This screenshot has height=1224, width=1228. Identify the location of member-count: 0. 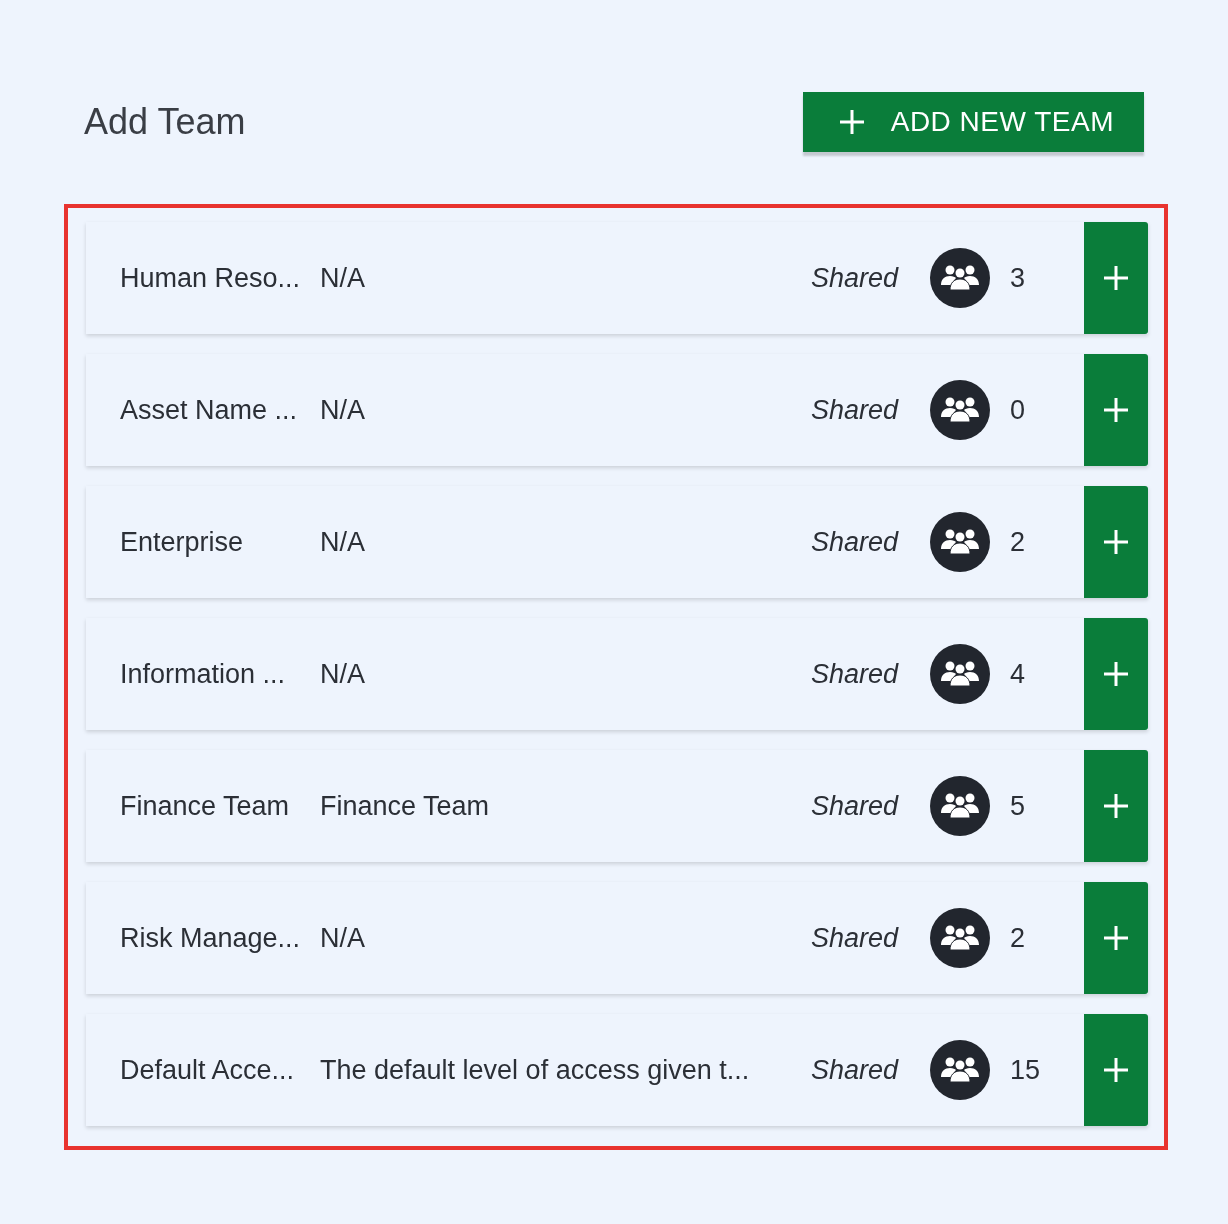
(1018, 410).